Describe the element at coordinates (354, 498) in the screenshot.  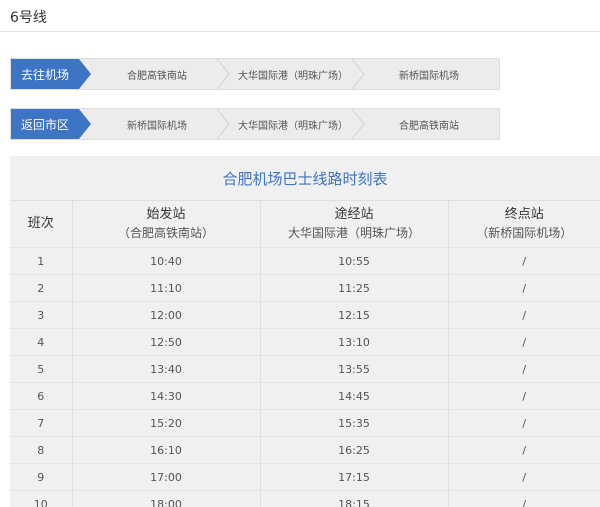
I see `cell-via-time: 18:15` at that location.